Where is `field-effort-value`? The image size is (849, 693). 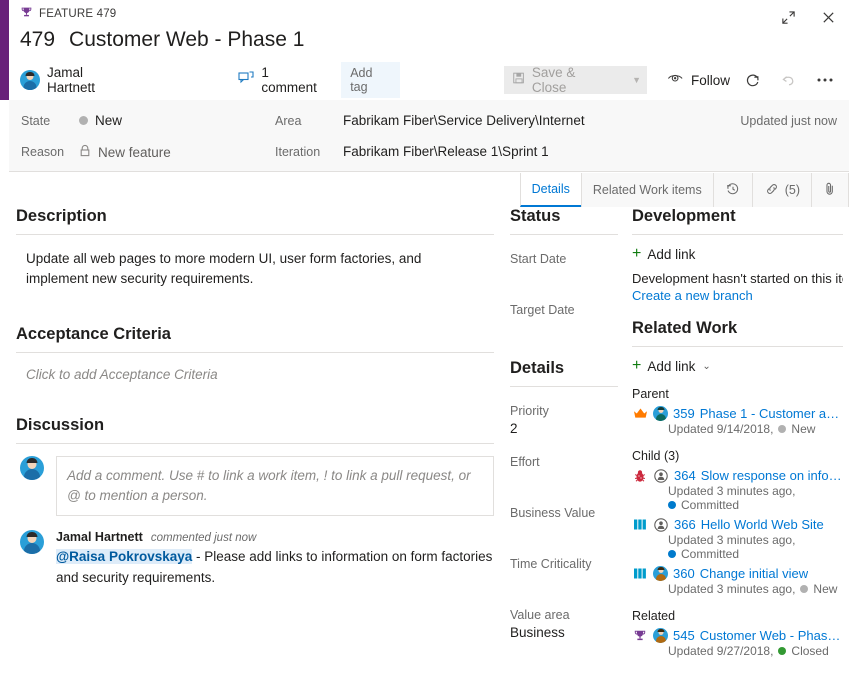 field-effort-value is located at coordinates (571, 480).